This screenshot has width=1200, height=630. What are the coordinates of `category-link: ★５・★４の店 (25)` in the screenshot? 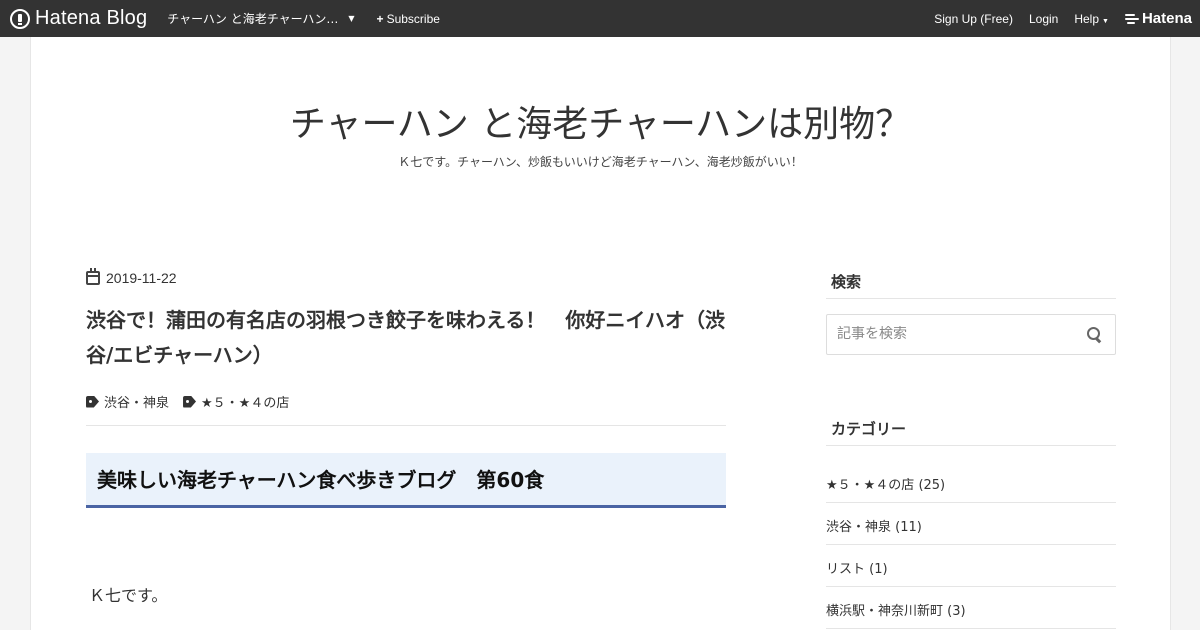 It's located at (971, 483).